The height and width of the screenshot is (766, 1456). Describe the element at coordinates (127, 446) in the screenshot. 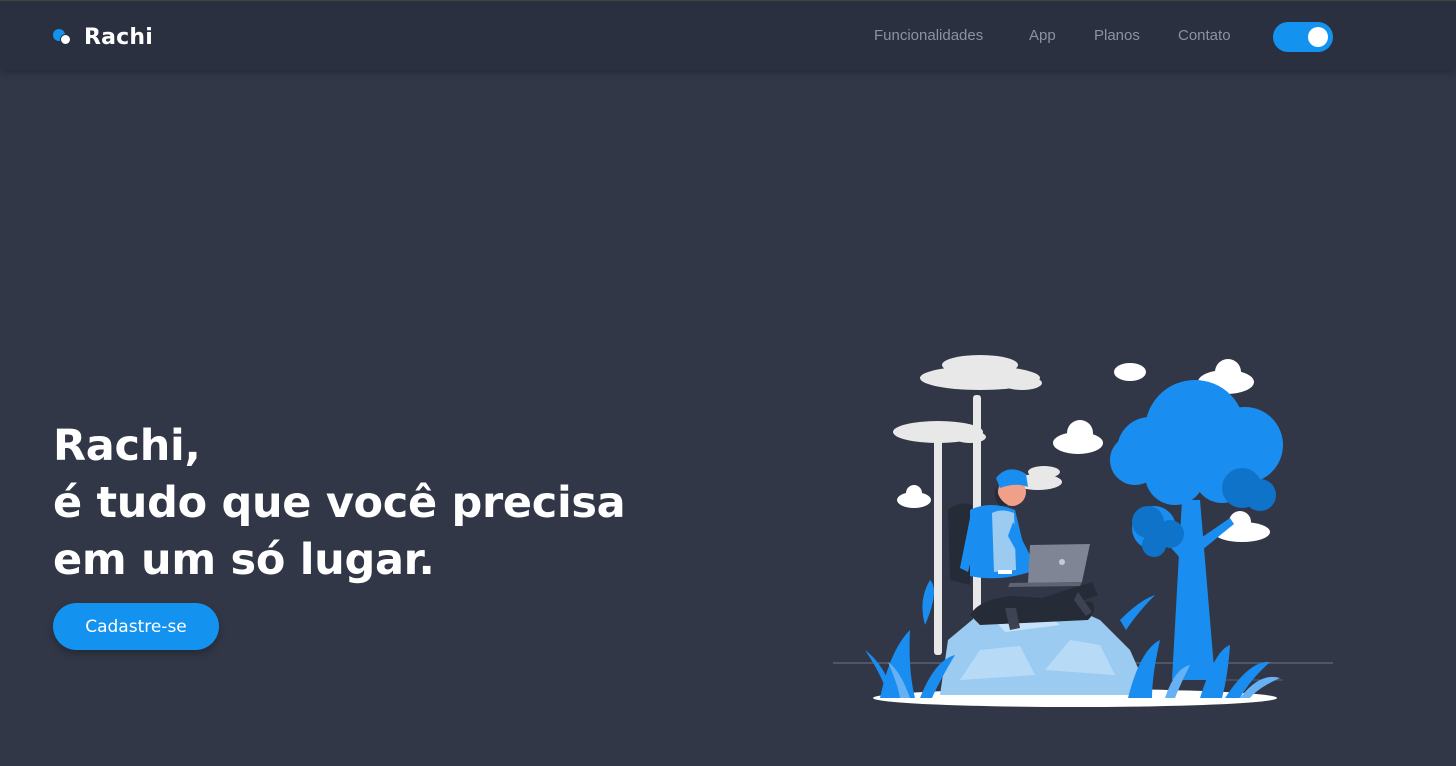

I see `hero-title-line-1: Rachi,` at that location.